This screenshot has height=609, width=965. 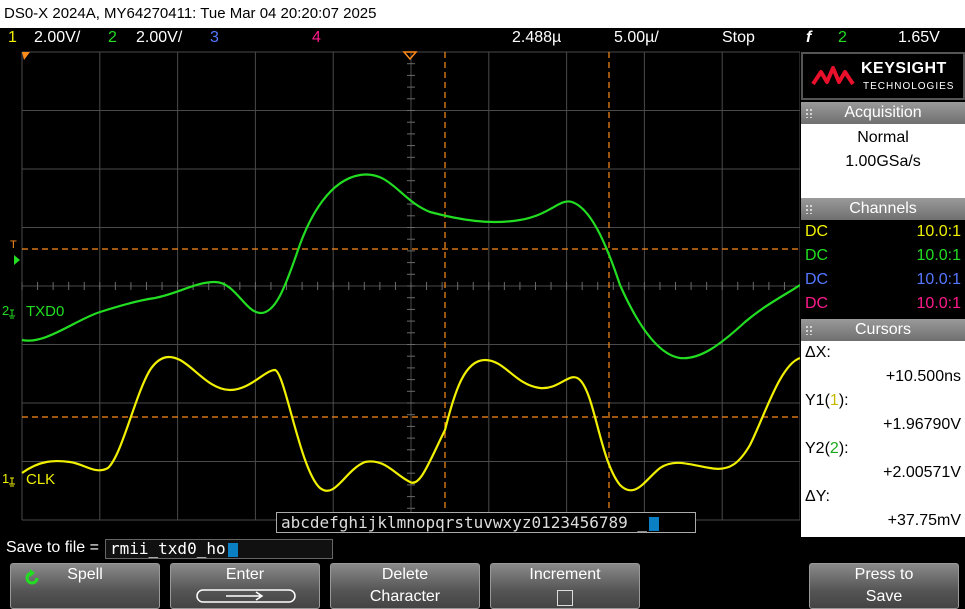 I want to click on cursors-title: Cursors, so click(x=882, y=329).